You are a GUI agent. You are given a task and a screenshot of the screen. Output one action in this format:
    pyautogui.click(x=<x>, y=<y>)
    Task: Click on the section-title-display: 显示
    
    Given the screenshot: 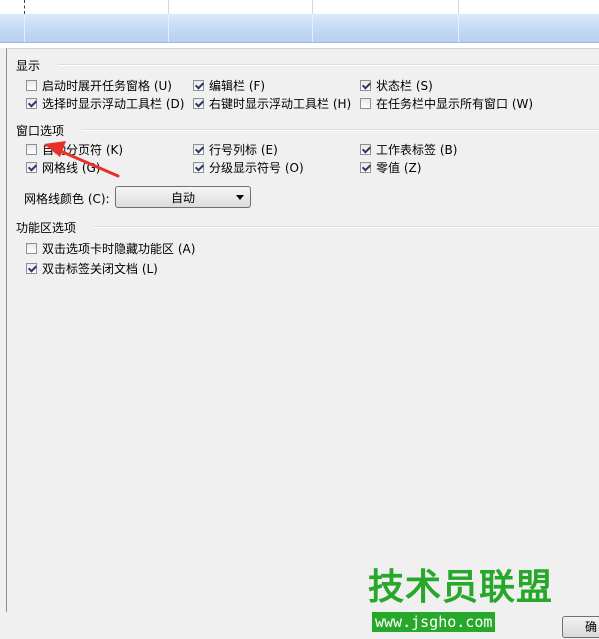 What is the action you would take?
    pyautogui.click(x=28, y=66)
    